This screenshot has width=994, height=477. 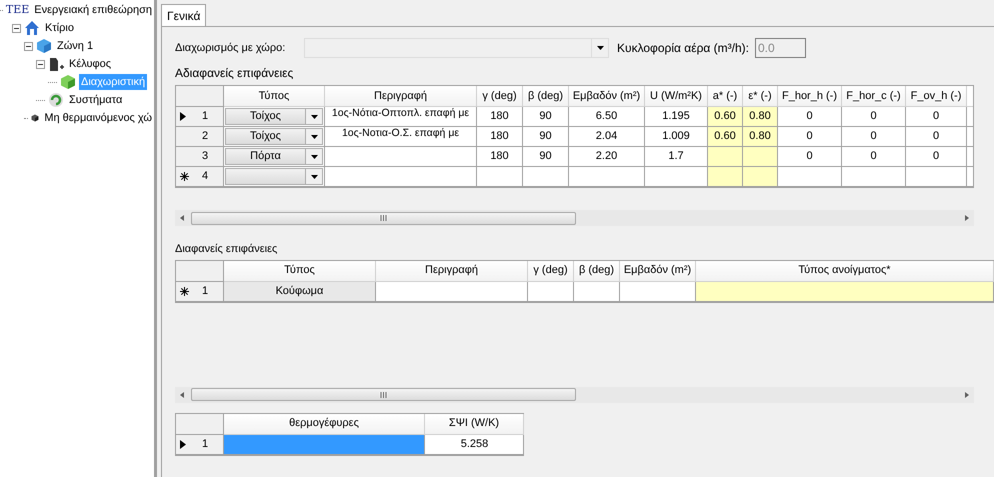 I want to click on column-header: ΣΨΙ (W/K), so click(x=474, y=424).